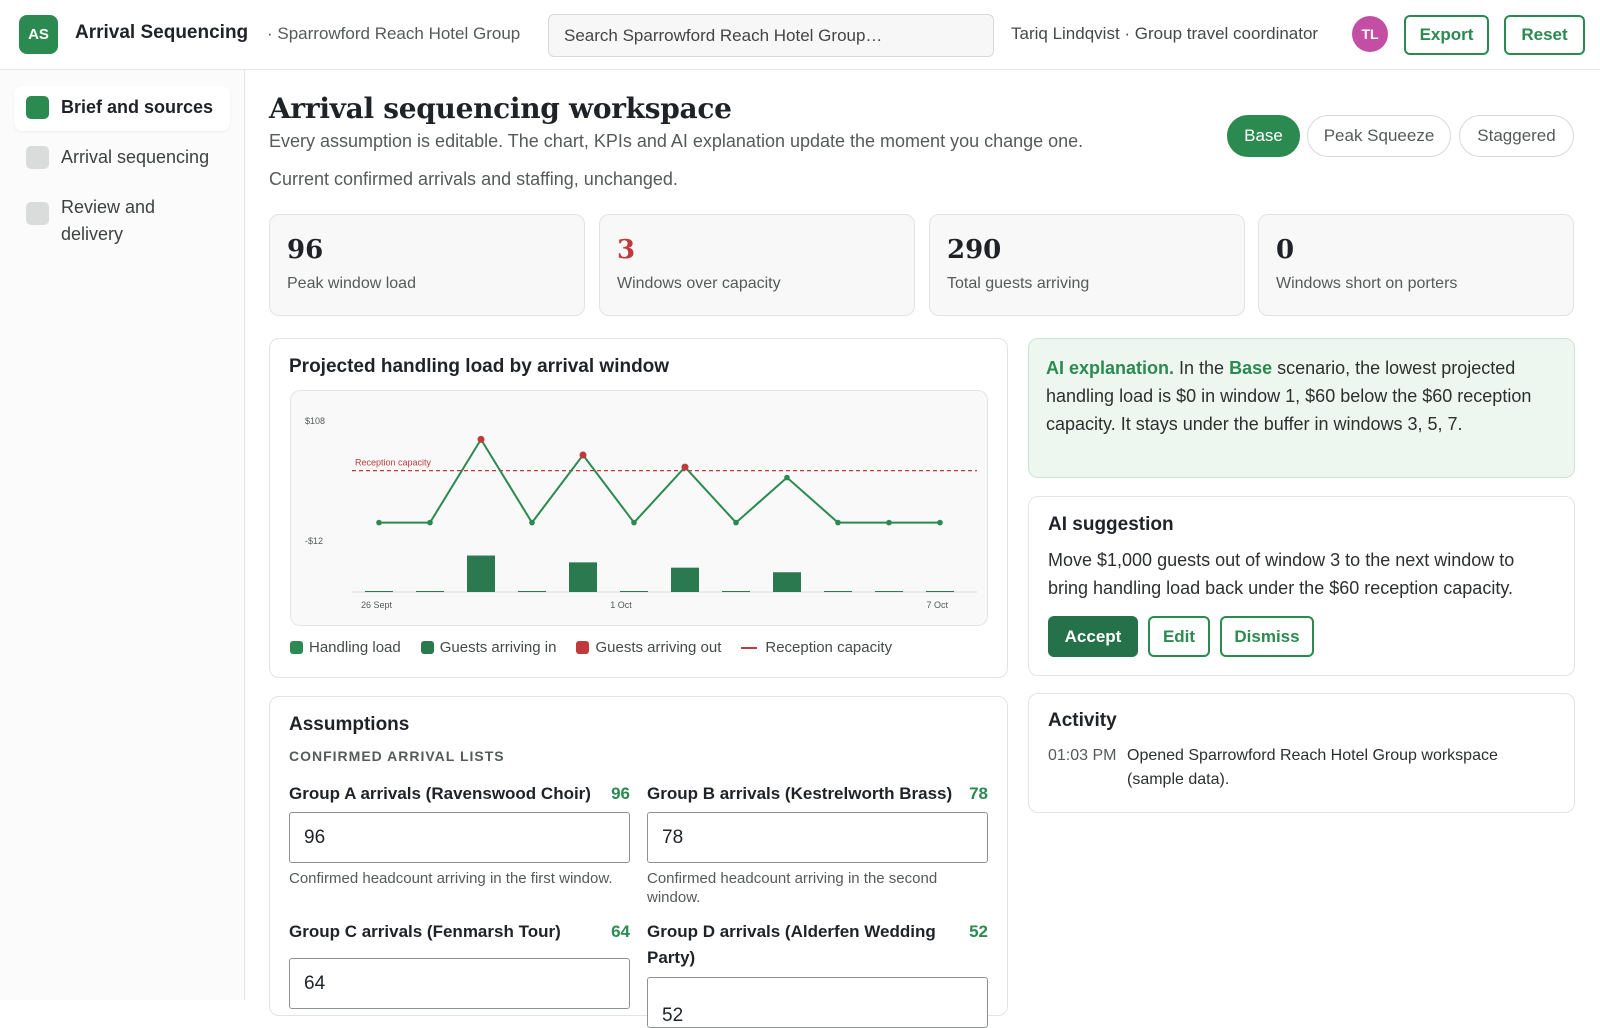  What do you see at coordinates (817, 837) in the screenshot?
I see `group-b-input: 78` at bounding box center [817, 837].